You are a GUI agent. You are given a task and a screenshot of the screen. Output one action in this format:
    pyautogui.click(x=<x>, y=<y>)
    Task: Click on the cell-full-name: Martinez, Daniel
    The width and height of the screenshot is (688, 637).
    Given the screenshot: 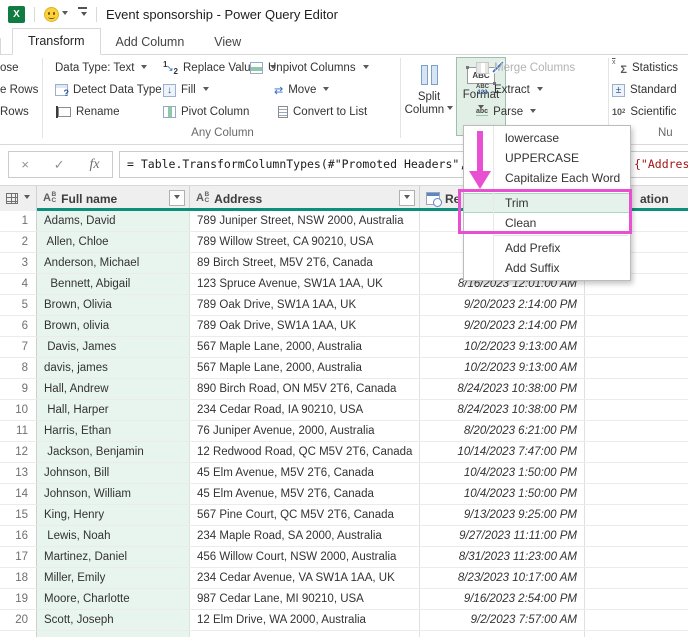 What is the action you would take?
    pyautogui.click(x=113, y=557)
    